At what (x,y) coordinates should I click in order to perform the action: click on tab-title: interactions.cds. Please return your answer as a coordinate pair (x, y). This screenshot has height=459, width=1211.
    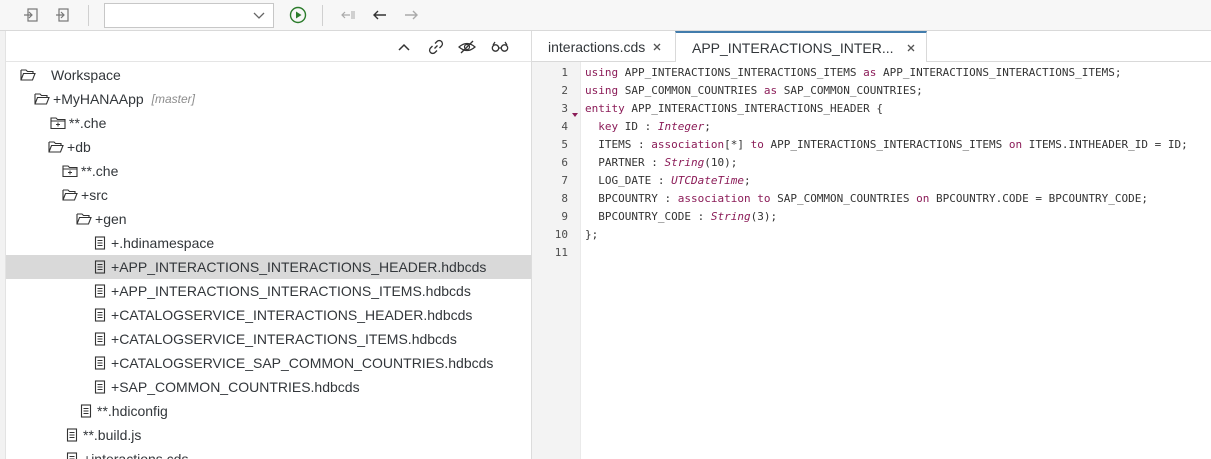
    Looking at the image, I should click on (597, 46).